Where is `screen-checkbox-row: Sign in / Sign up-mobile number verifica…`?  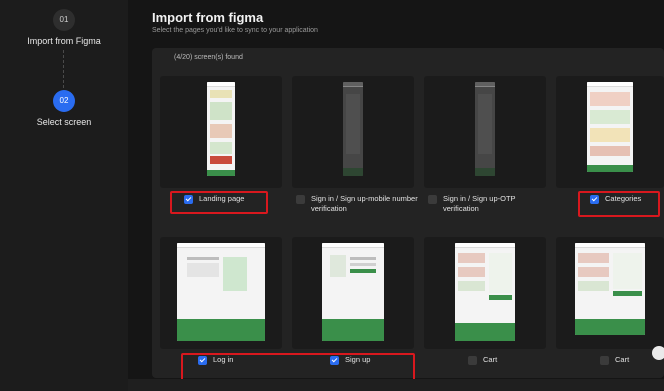
screen-checkbox-row: Sign in / Sign up-mobile number verifica… is located at coordinates (357, 204).